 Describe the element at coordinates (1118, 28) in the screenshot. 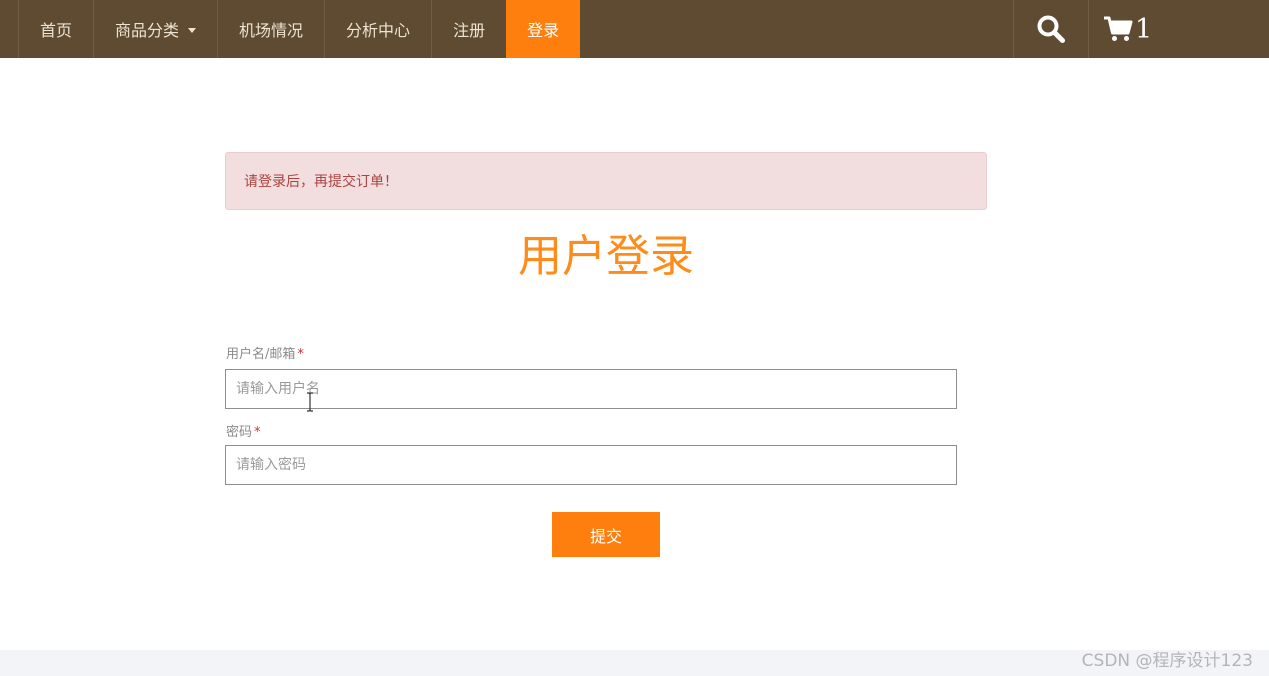

I see `cart-icon` at that location.